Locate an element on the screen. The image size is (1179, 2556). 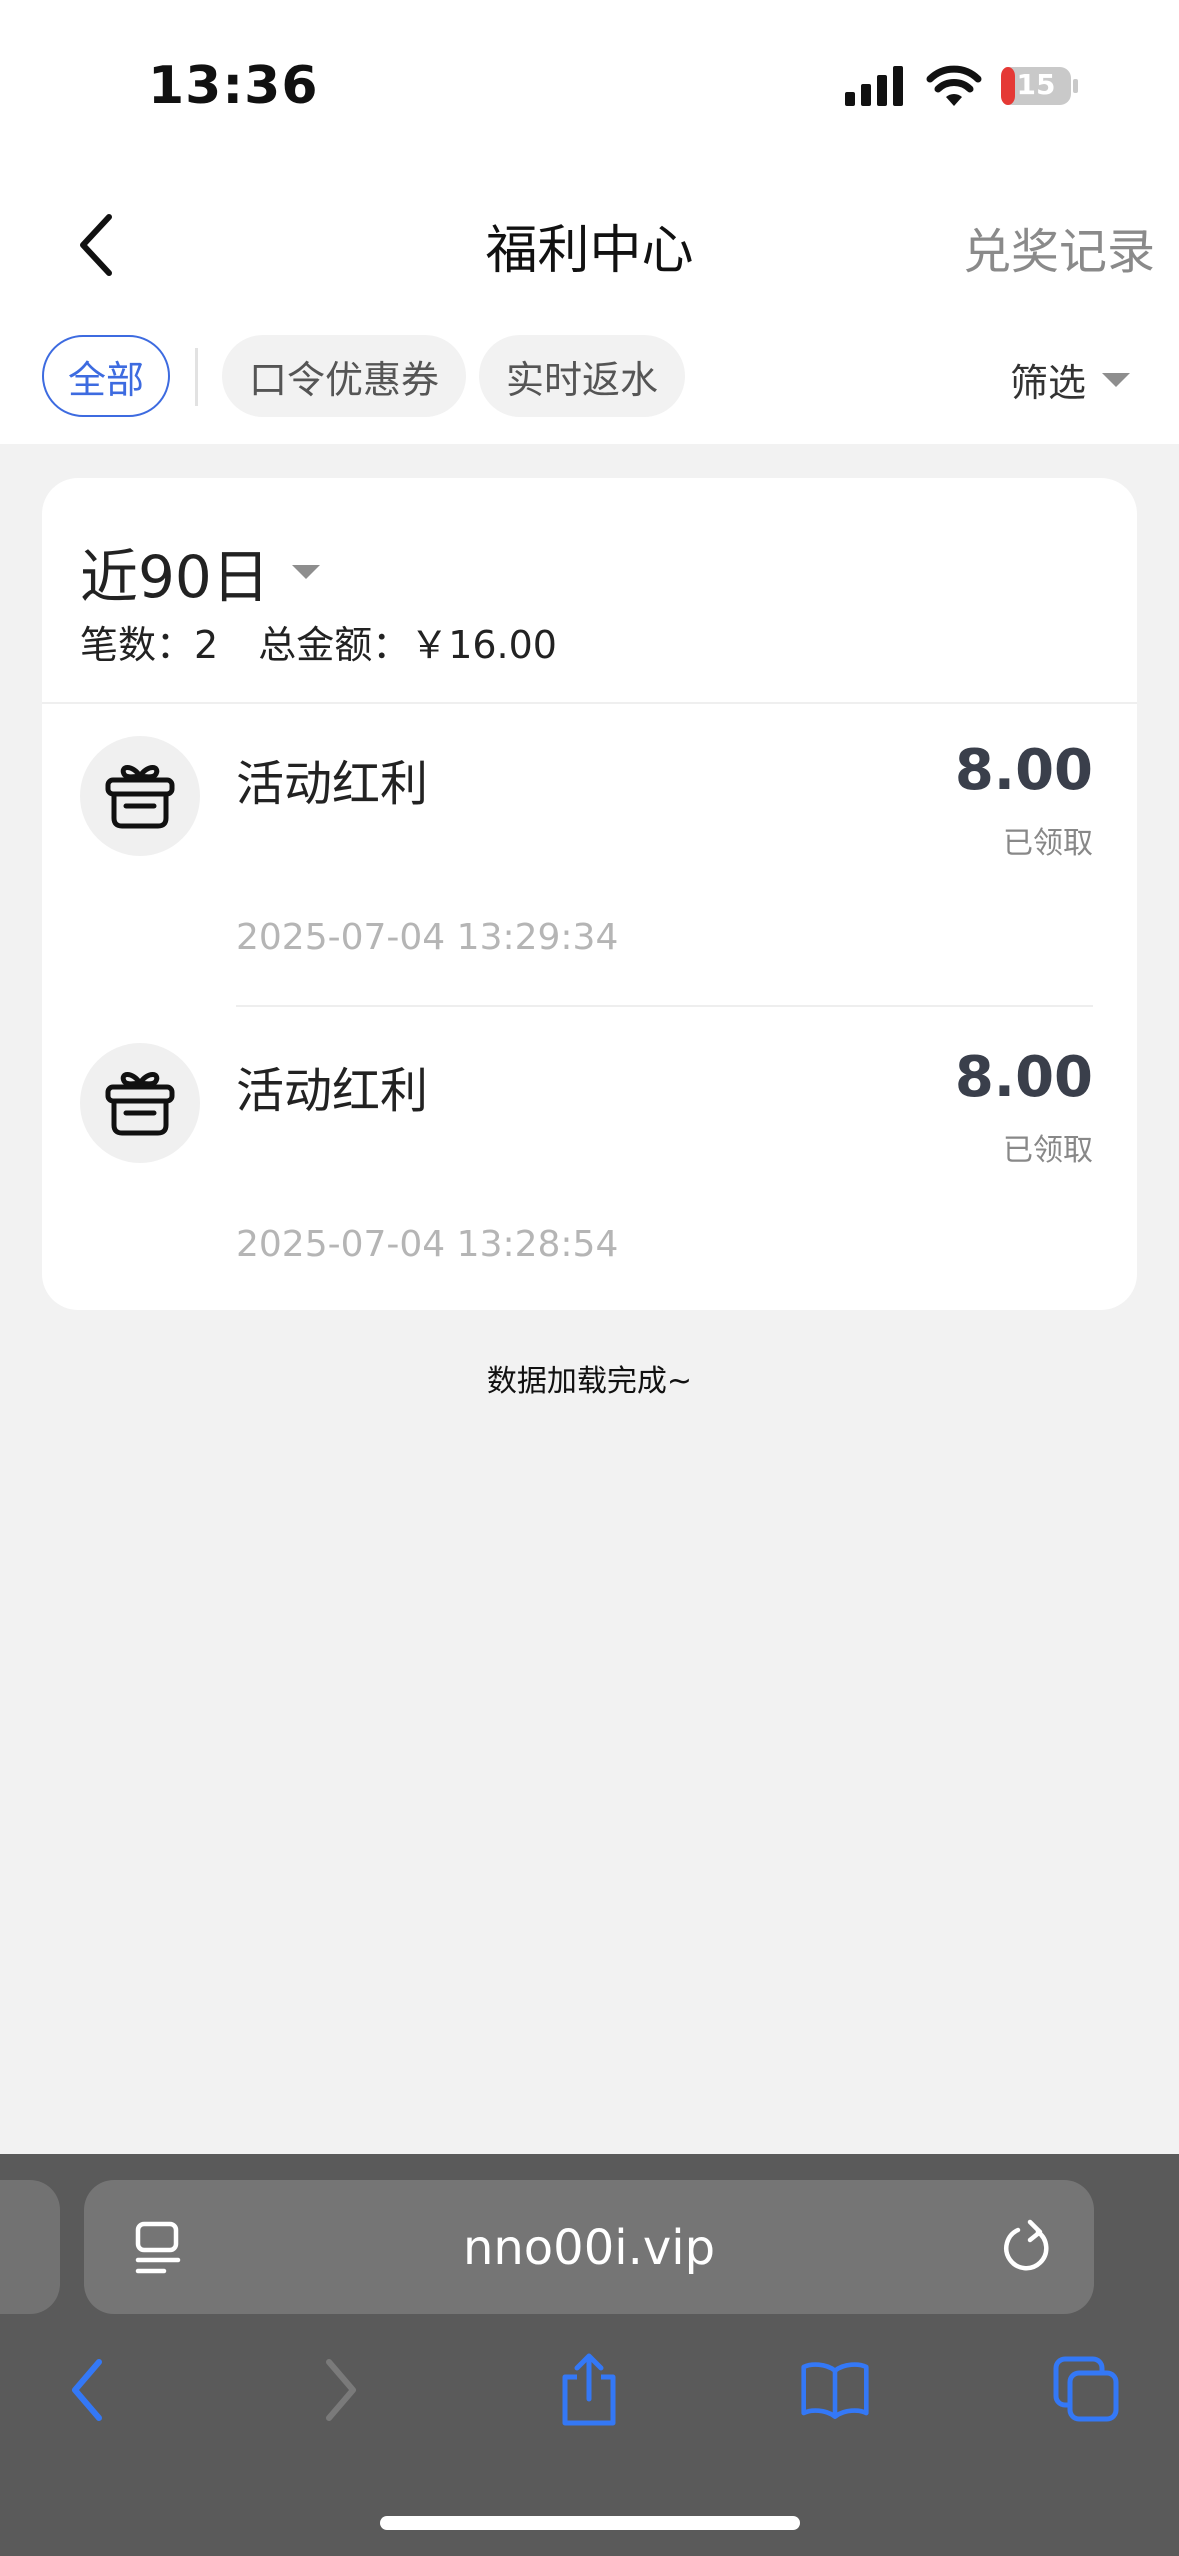
filter-label: 筛选 is located at coordinates (1048, 383).